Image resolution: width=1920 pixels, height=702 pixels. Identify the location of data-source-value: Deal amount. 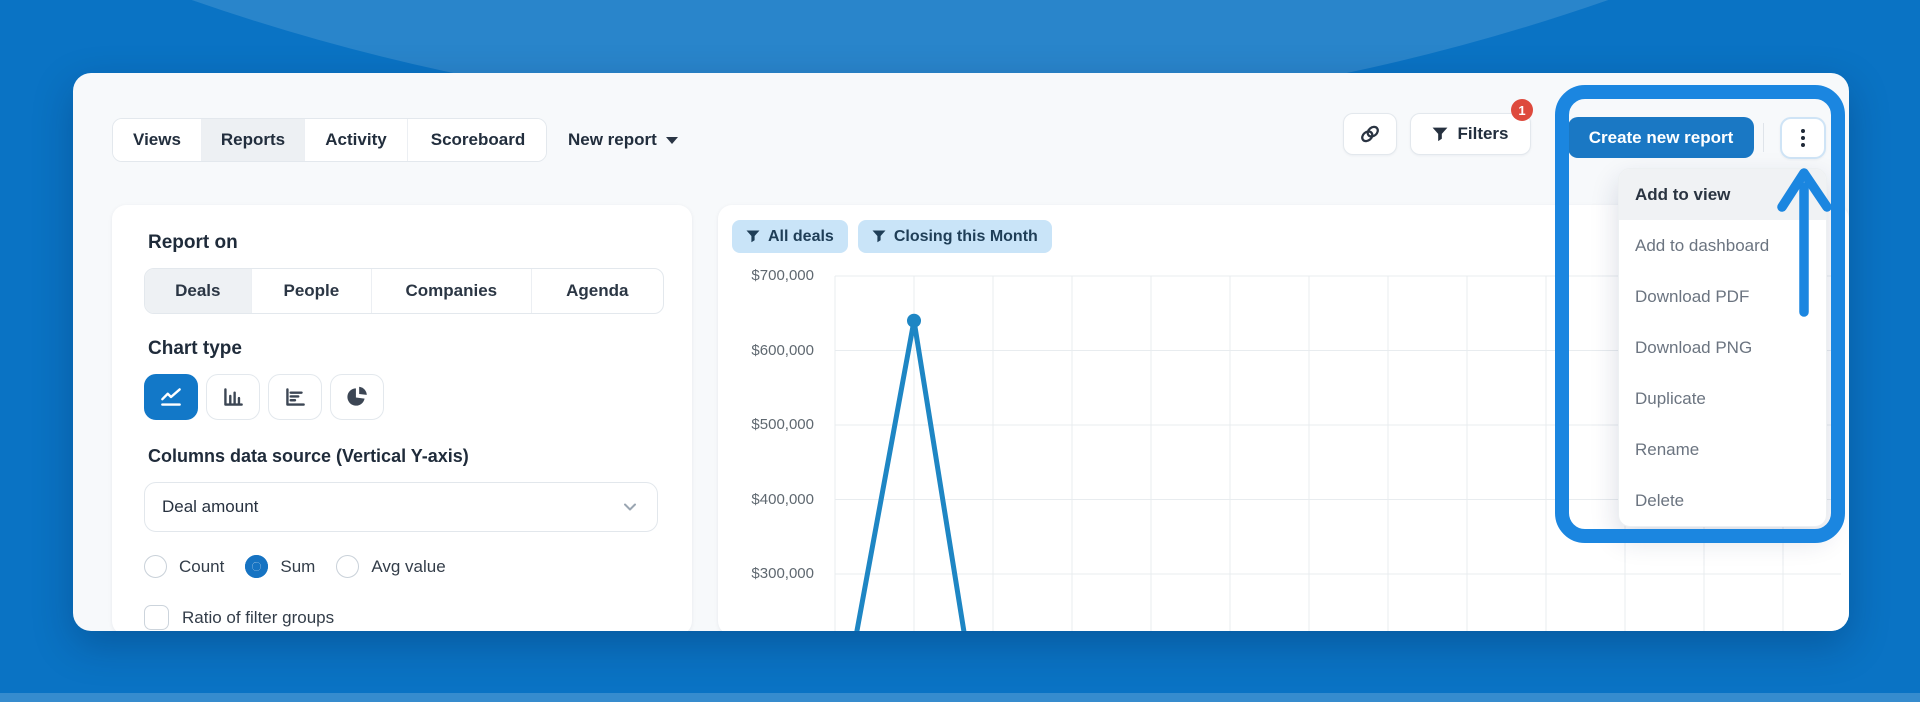
(210, 506).